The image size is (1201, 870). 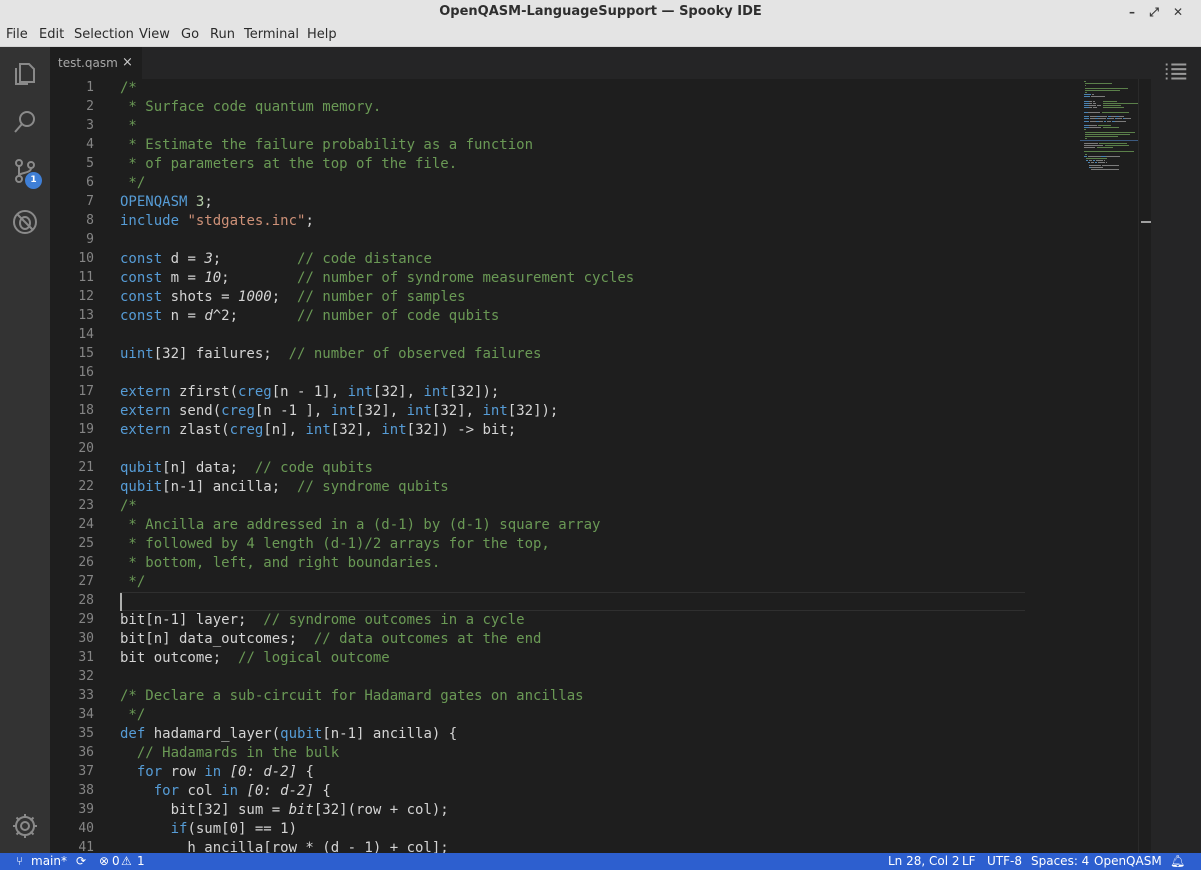 I want to click on error-count: 0, so click(x=116, y=861).